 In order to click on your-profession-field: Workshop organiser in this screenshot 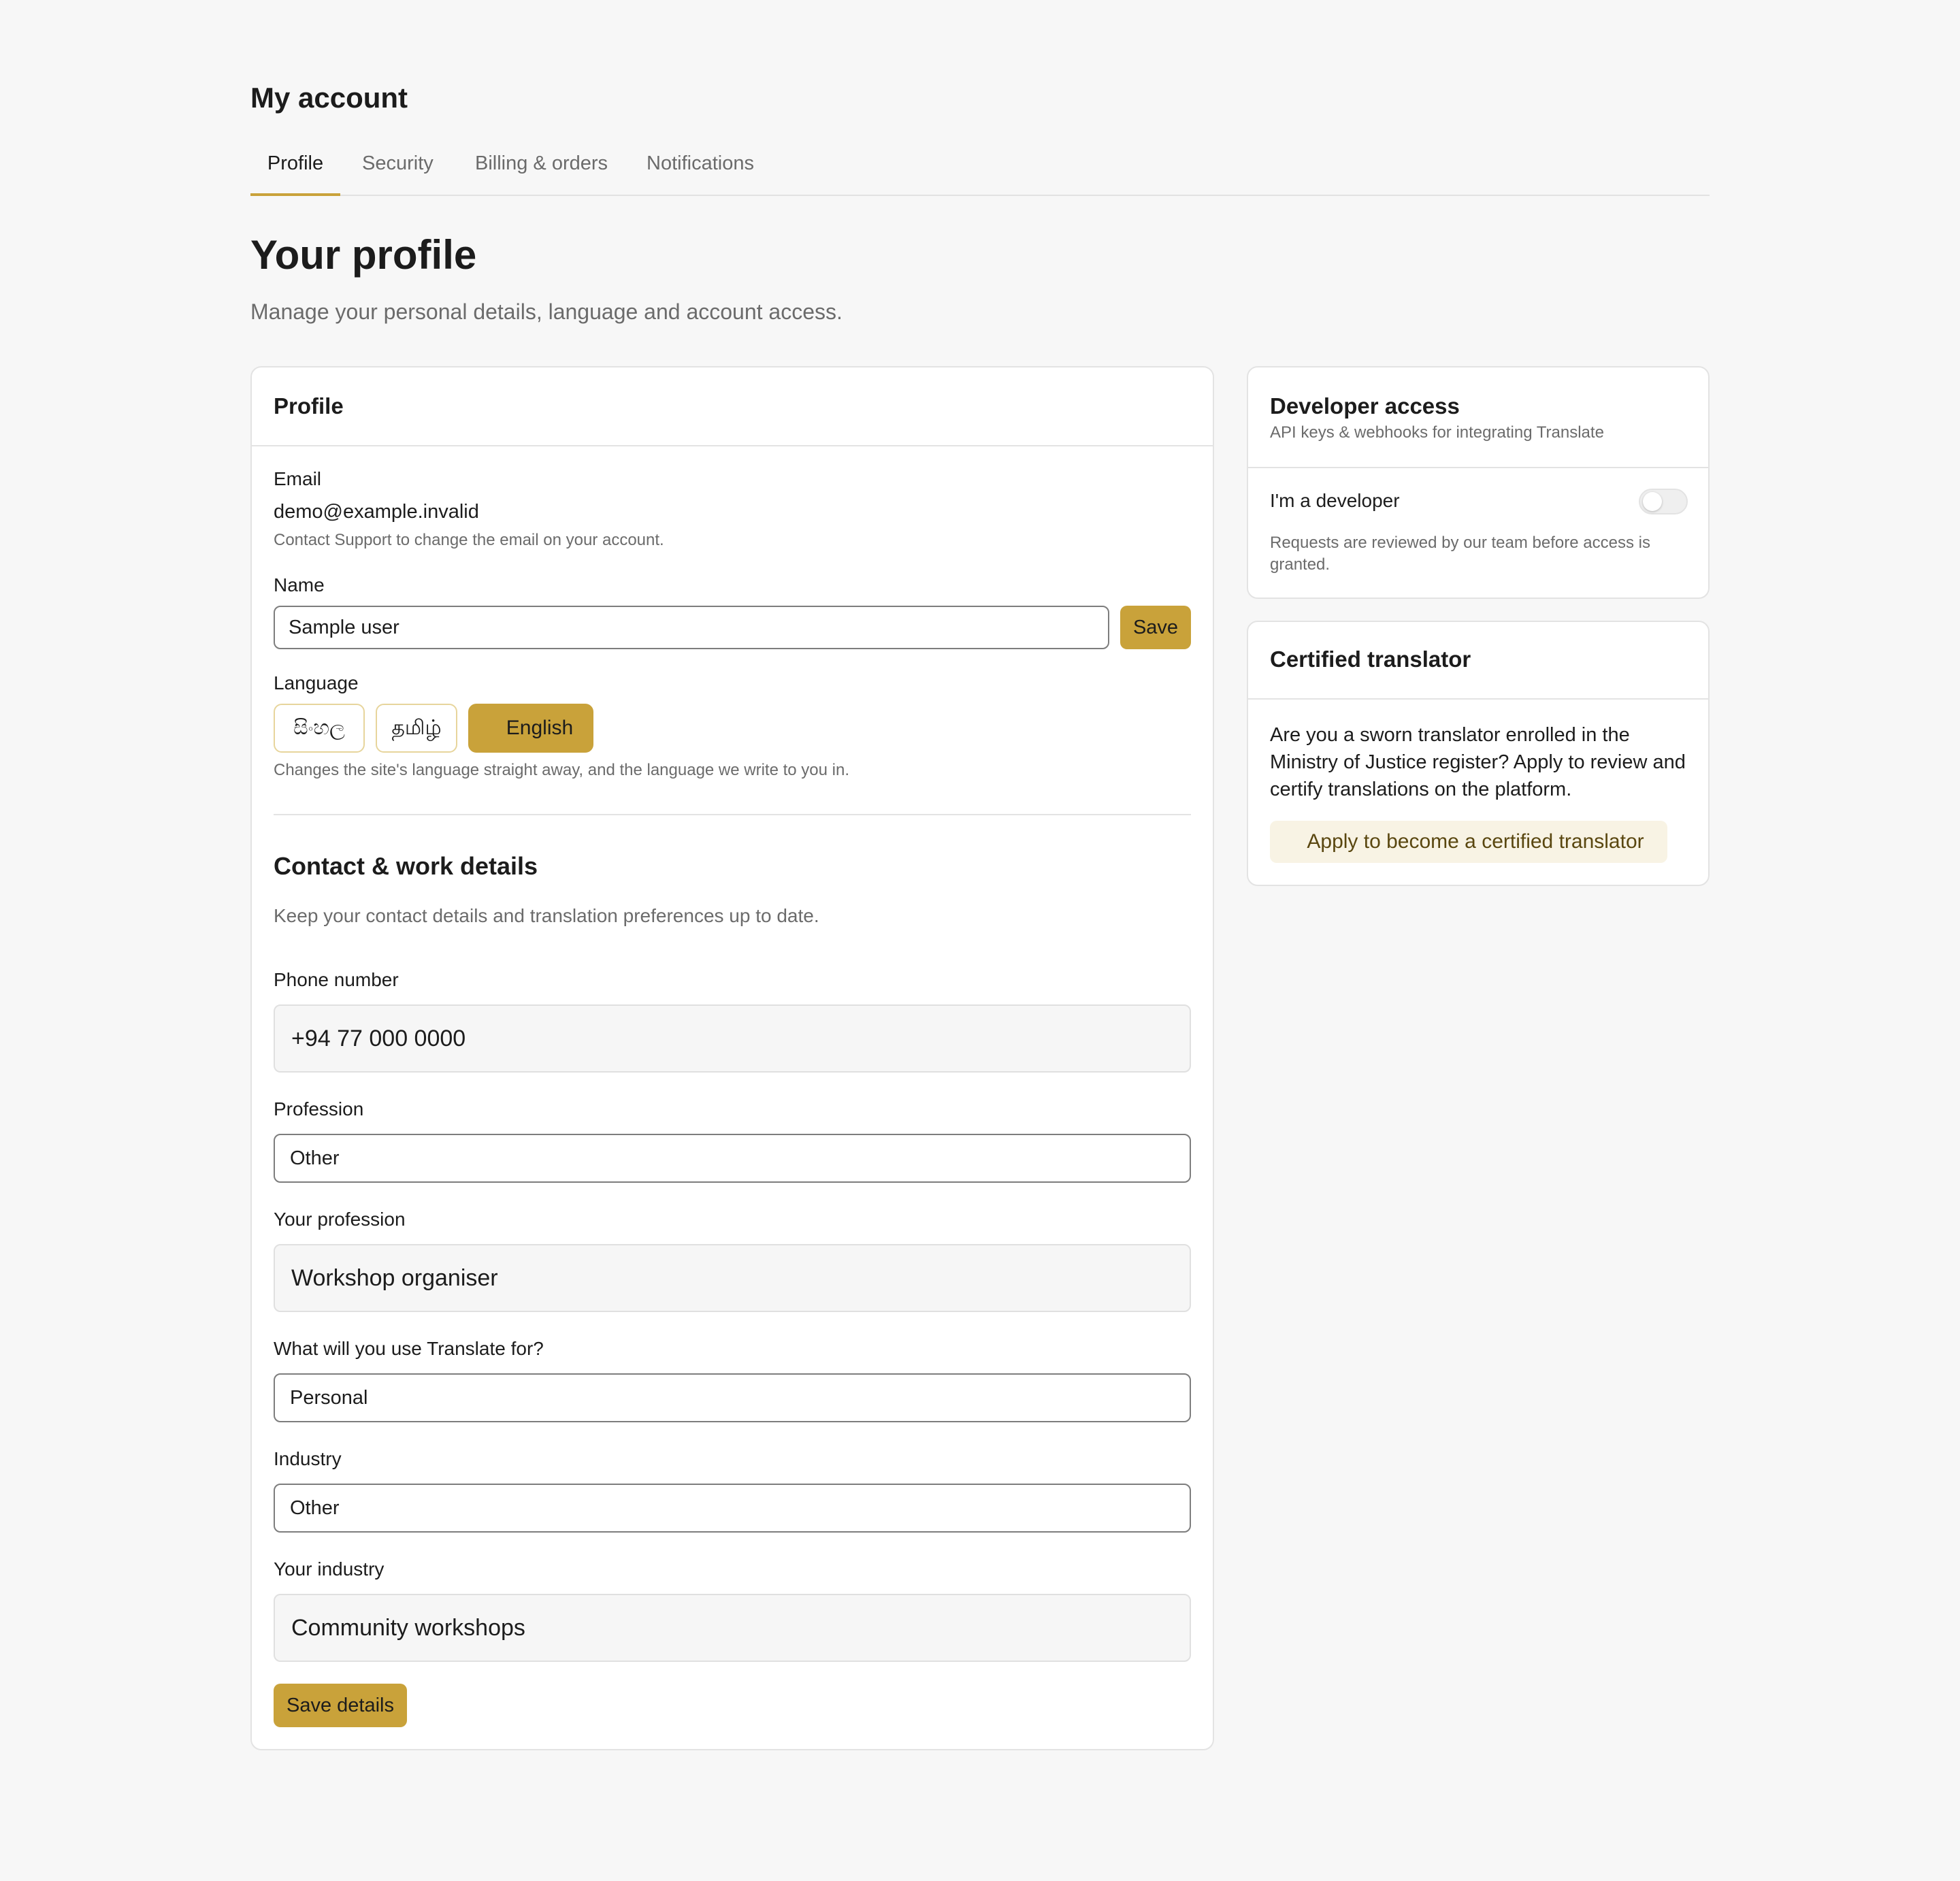, I will do `click(733, 1278)`.